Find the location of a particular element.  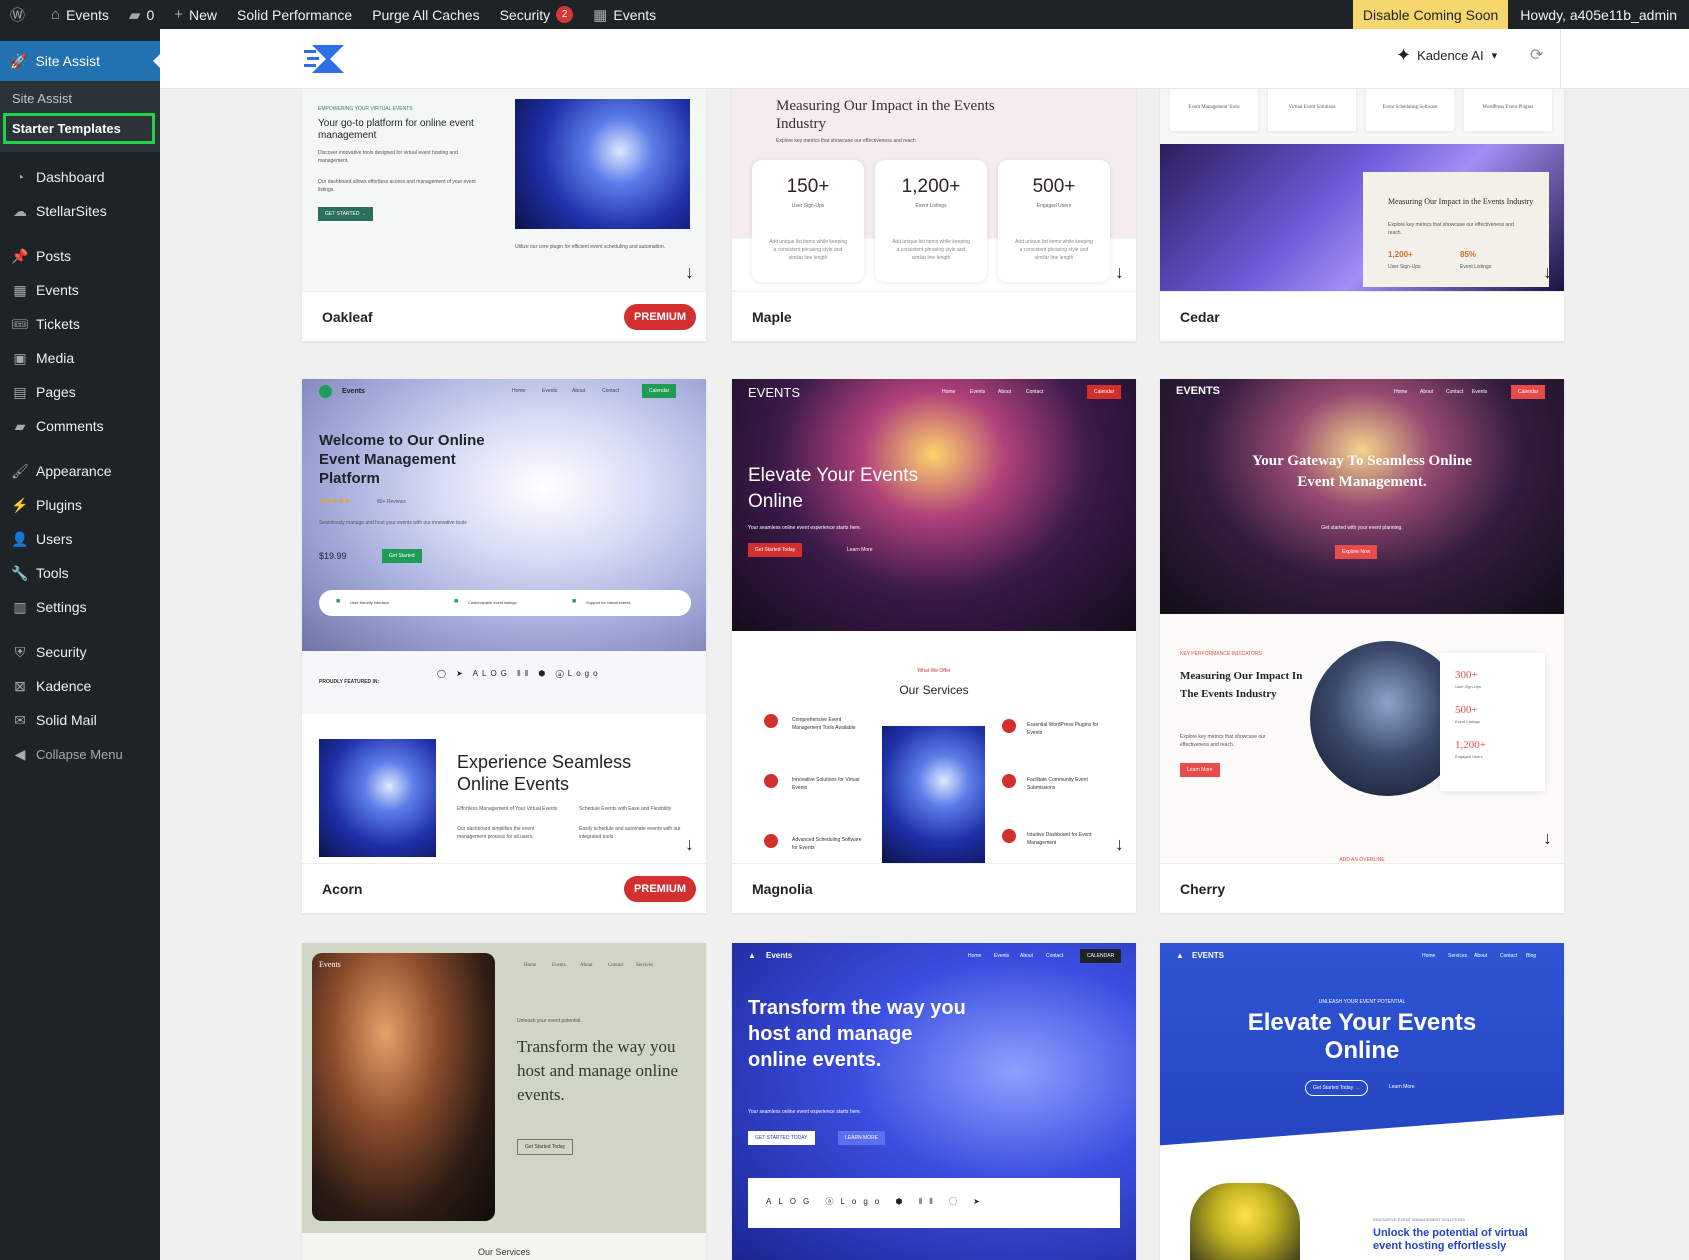

menu-separator is located at coordinates (80, 448).